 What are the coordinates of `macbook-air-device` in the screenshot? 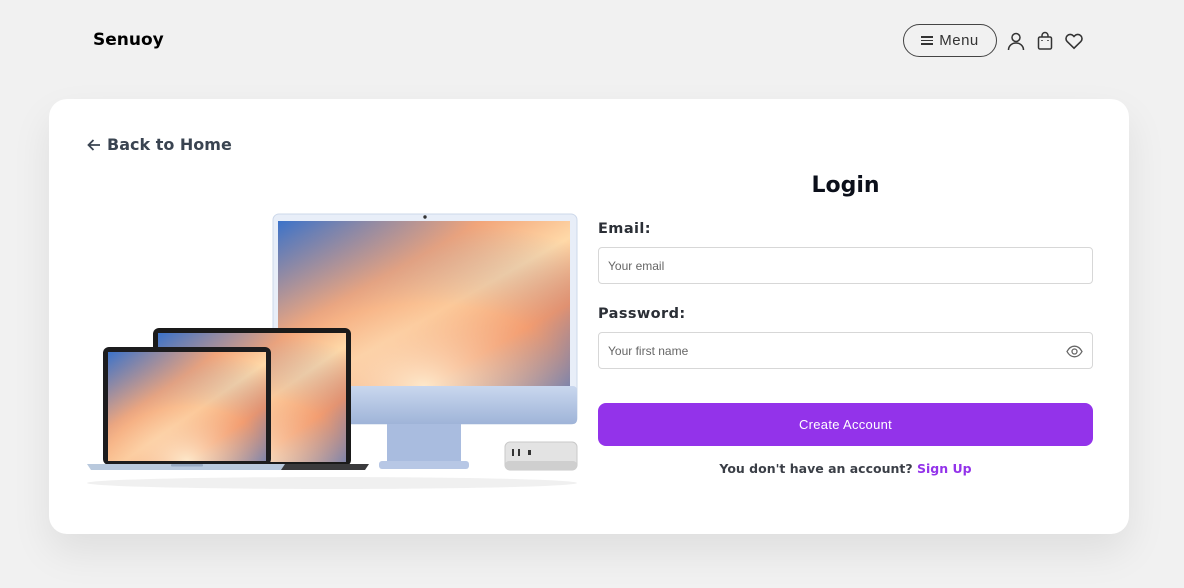 It's located at (186, 408).